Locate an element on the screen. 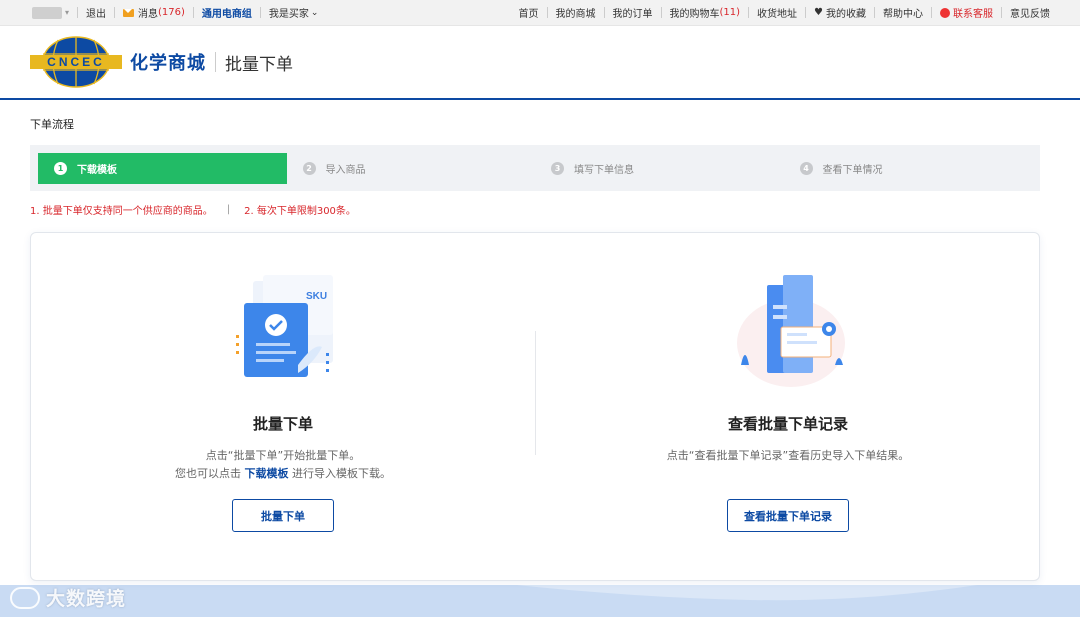 This screenshot has height=617, width=1080. logout-link: 退出 is located at coordinates (96, 12).